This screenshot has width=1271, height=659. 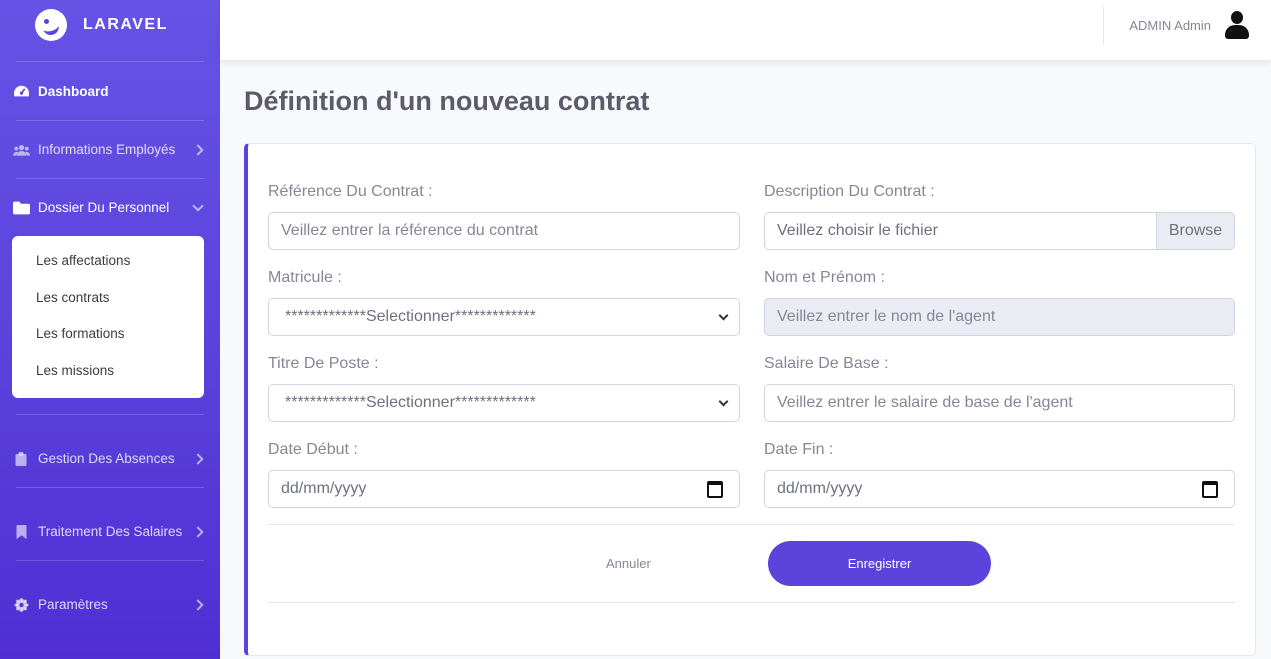 I want to click on sidebar-item-label: Traitement Des Salaires, so click(x=110, y=531).